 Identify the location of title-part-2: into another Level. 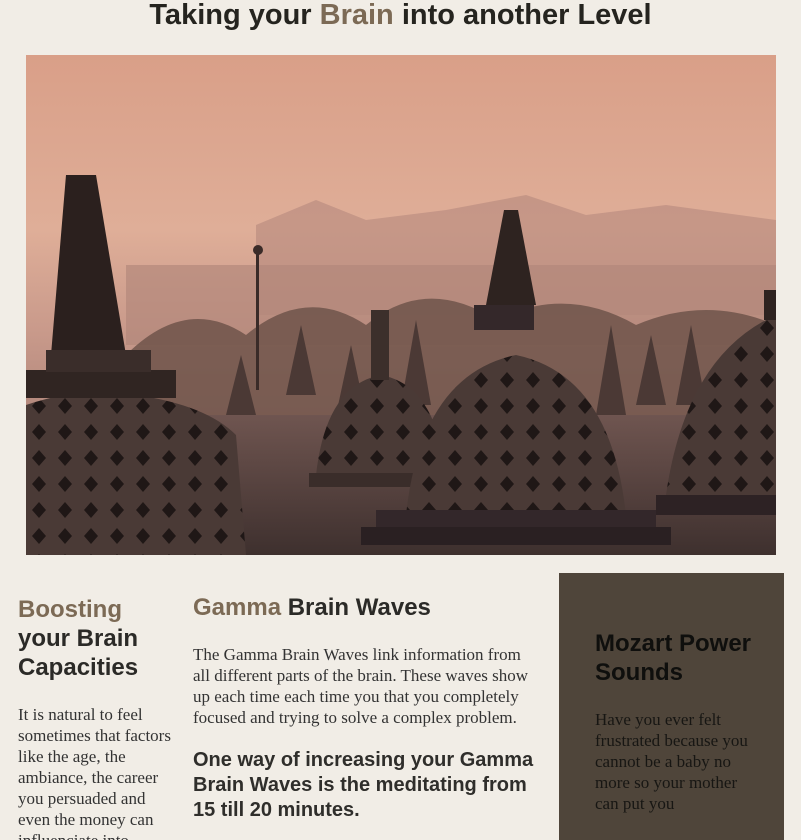
(522, 15).